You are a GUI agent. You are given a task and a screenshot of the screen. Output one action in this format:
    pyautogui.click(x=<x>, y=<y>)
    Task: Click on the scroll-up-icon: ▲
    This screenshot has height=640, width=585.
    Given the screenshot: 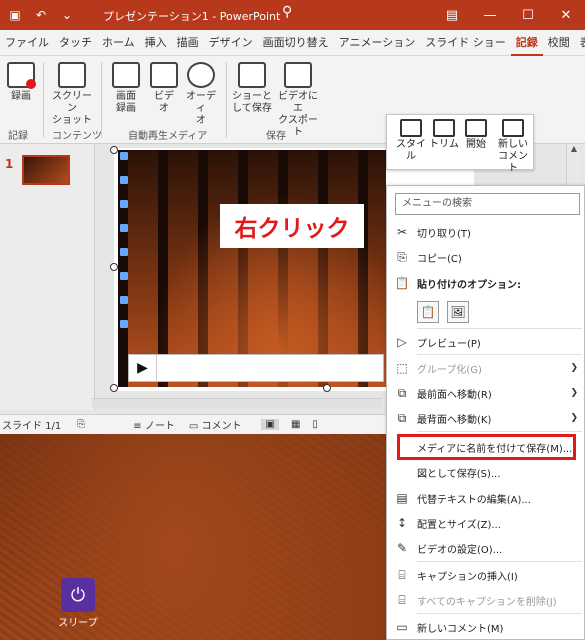 What is the action you would take?
    pyautogui.click(x=574, y=150)
    